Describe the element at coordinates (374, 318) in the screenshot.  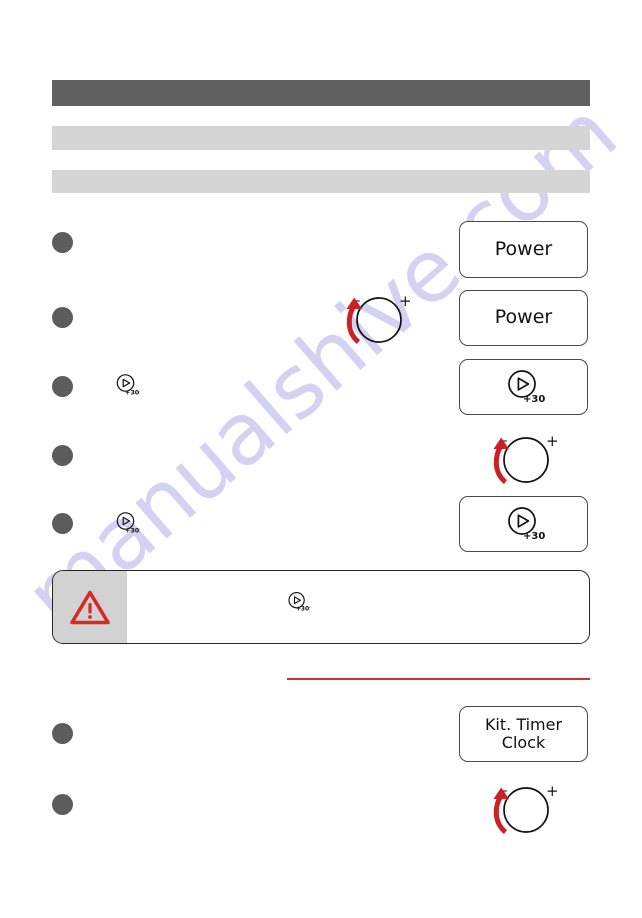
I see `rotary-dial-power-adjust-icon: – +` at that location.